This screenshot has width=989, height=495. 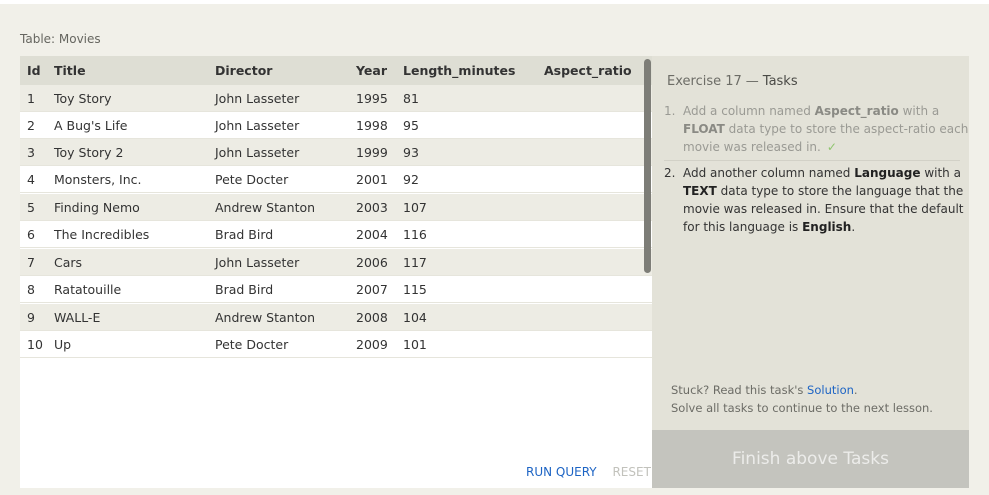 I want to click on table-row: 6 The Incredibles Brad Bird 2004 116, so click(x=336, y=234).